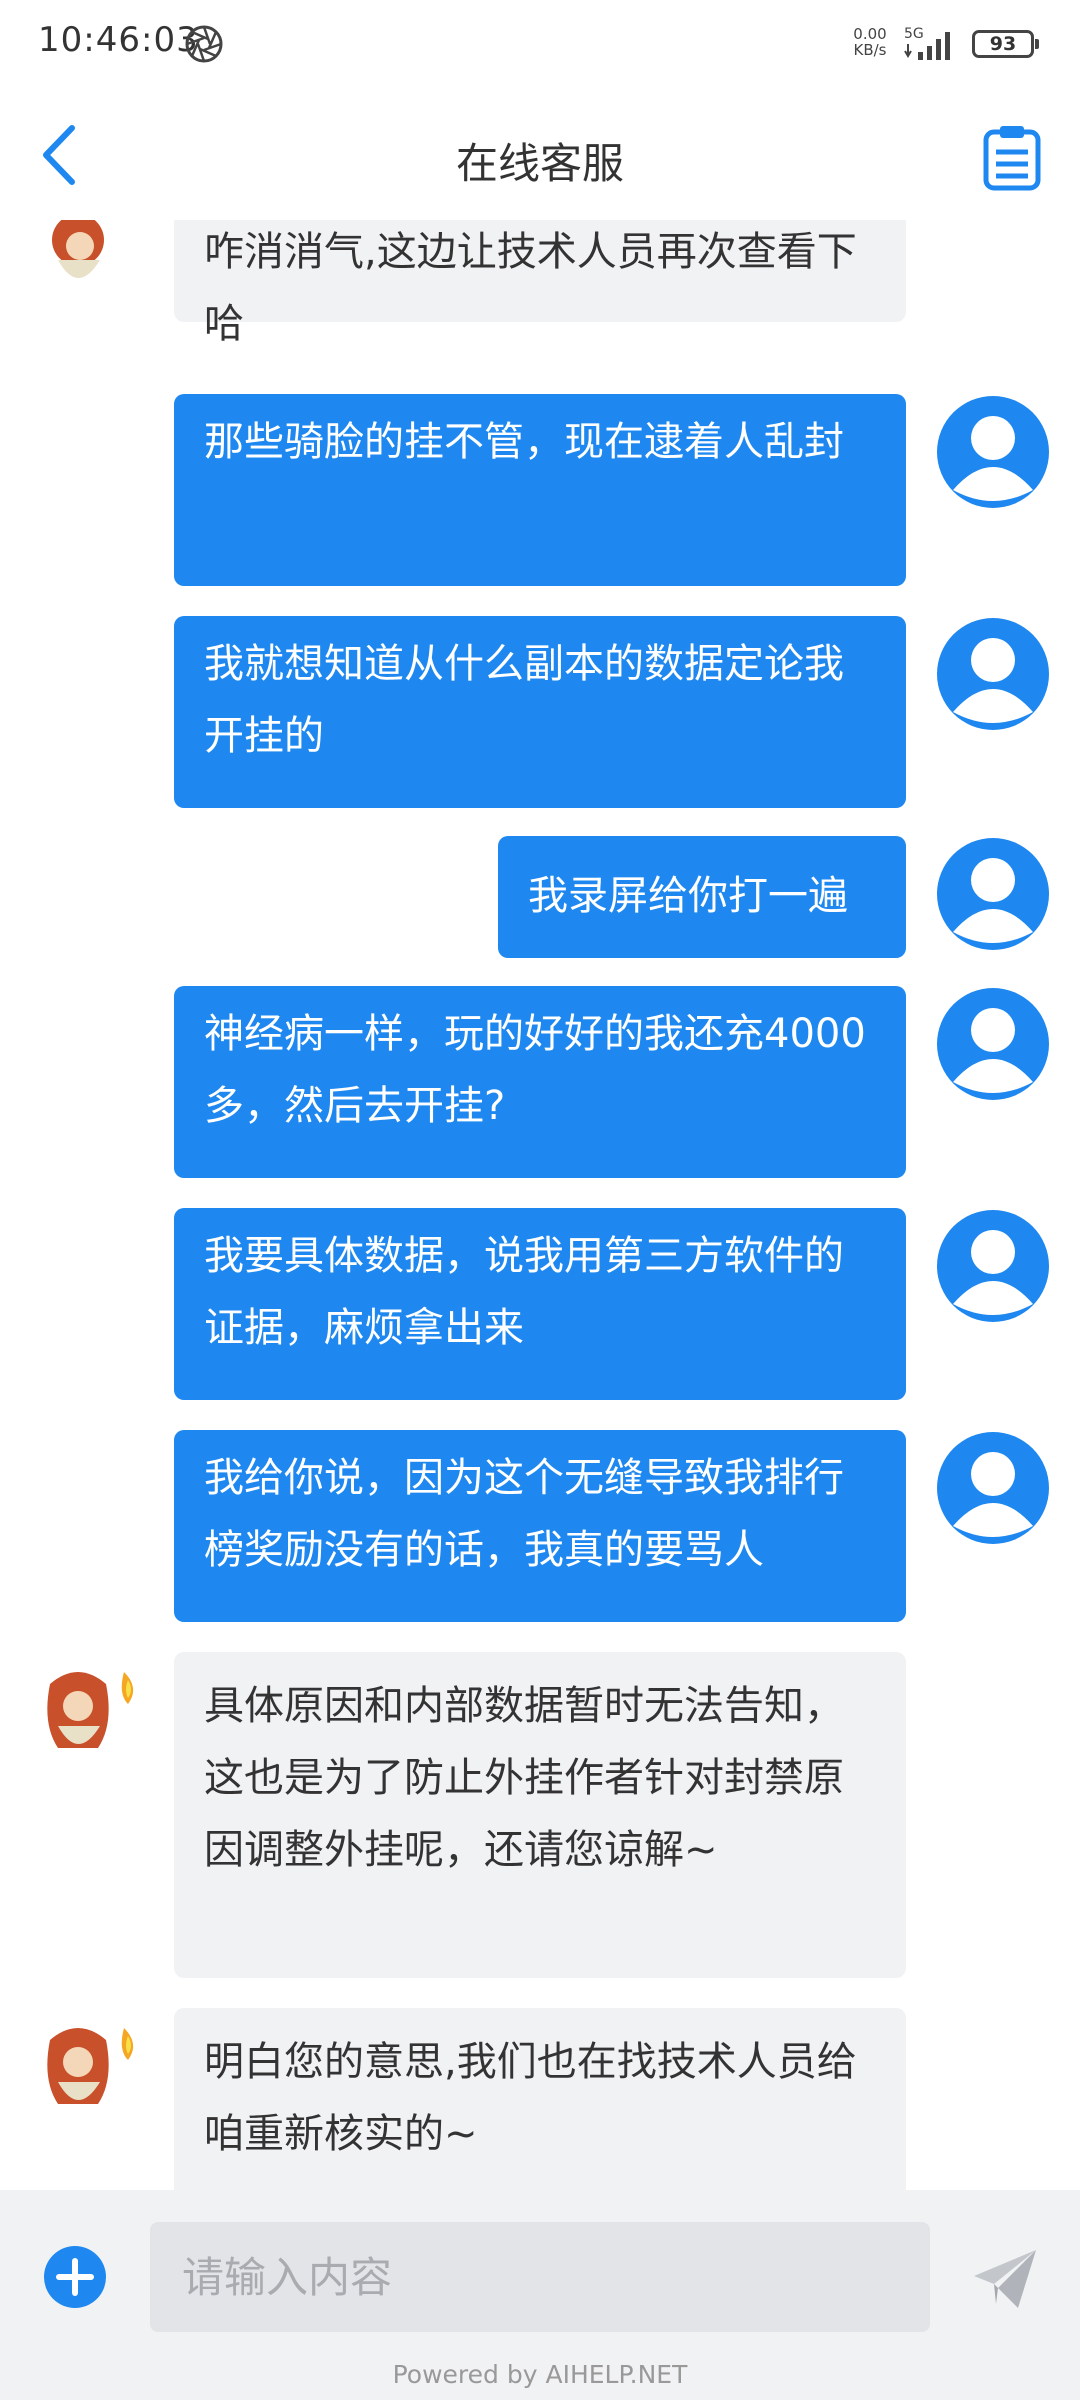  What do you see at coordinates (540, 45) in the screenshot?
I see `status-bar: 10:46:03 0.00 KB/s 5G 93` at bounding box center [540, 45].